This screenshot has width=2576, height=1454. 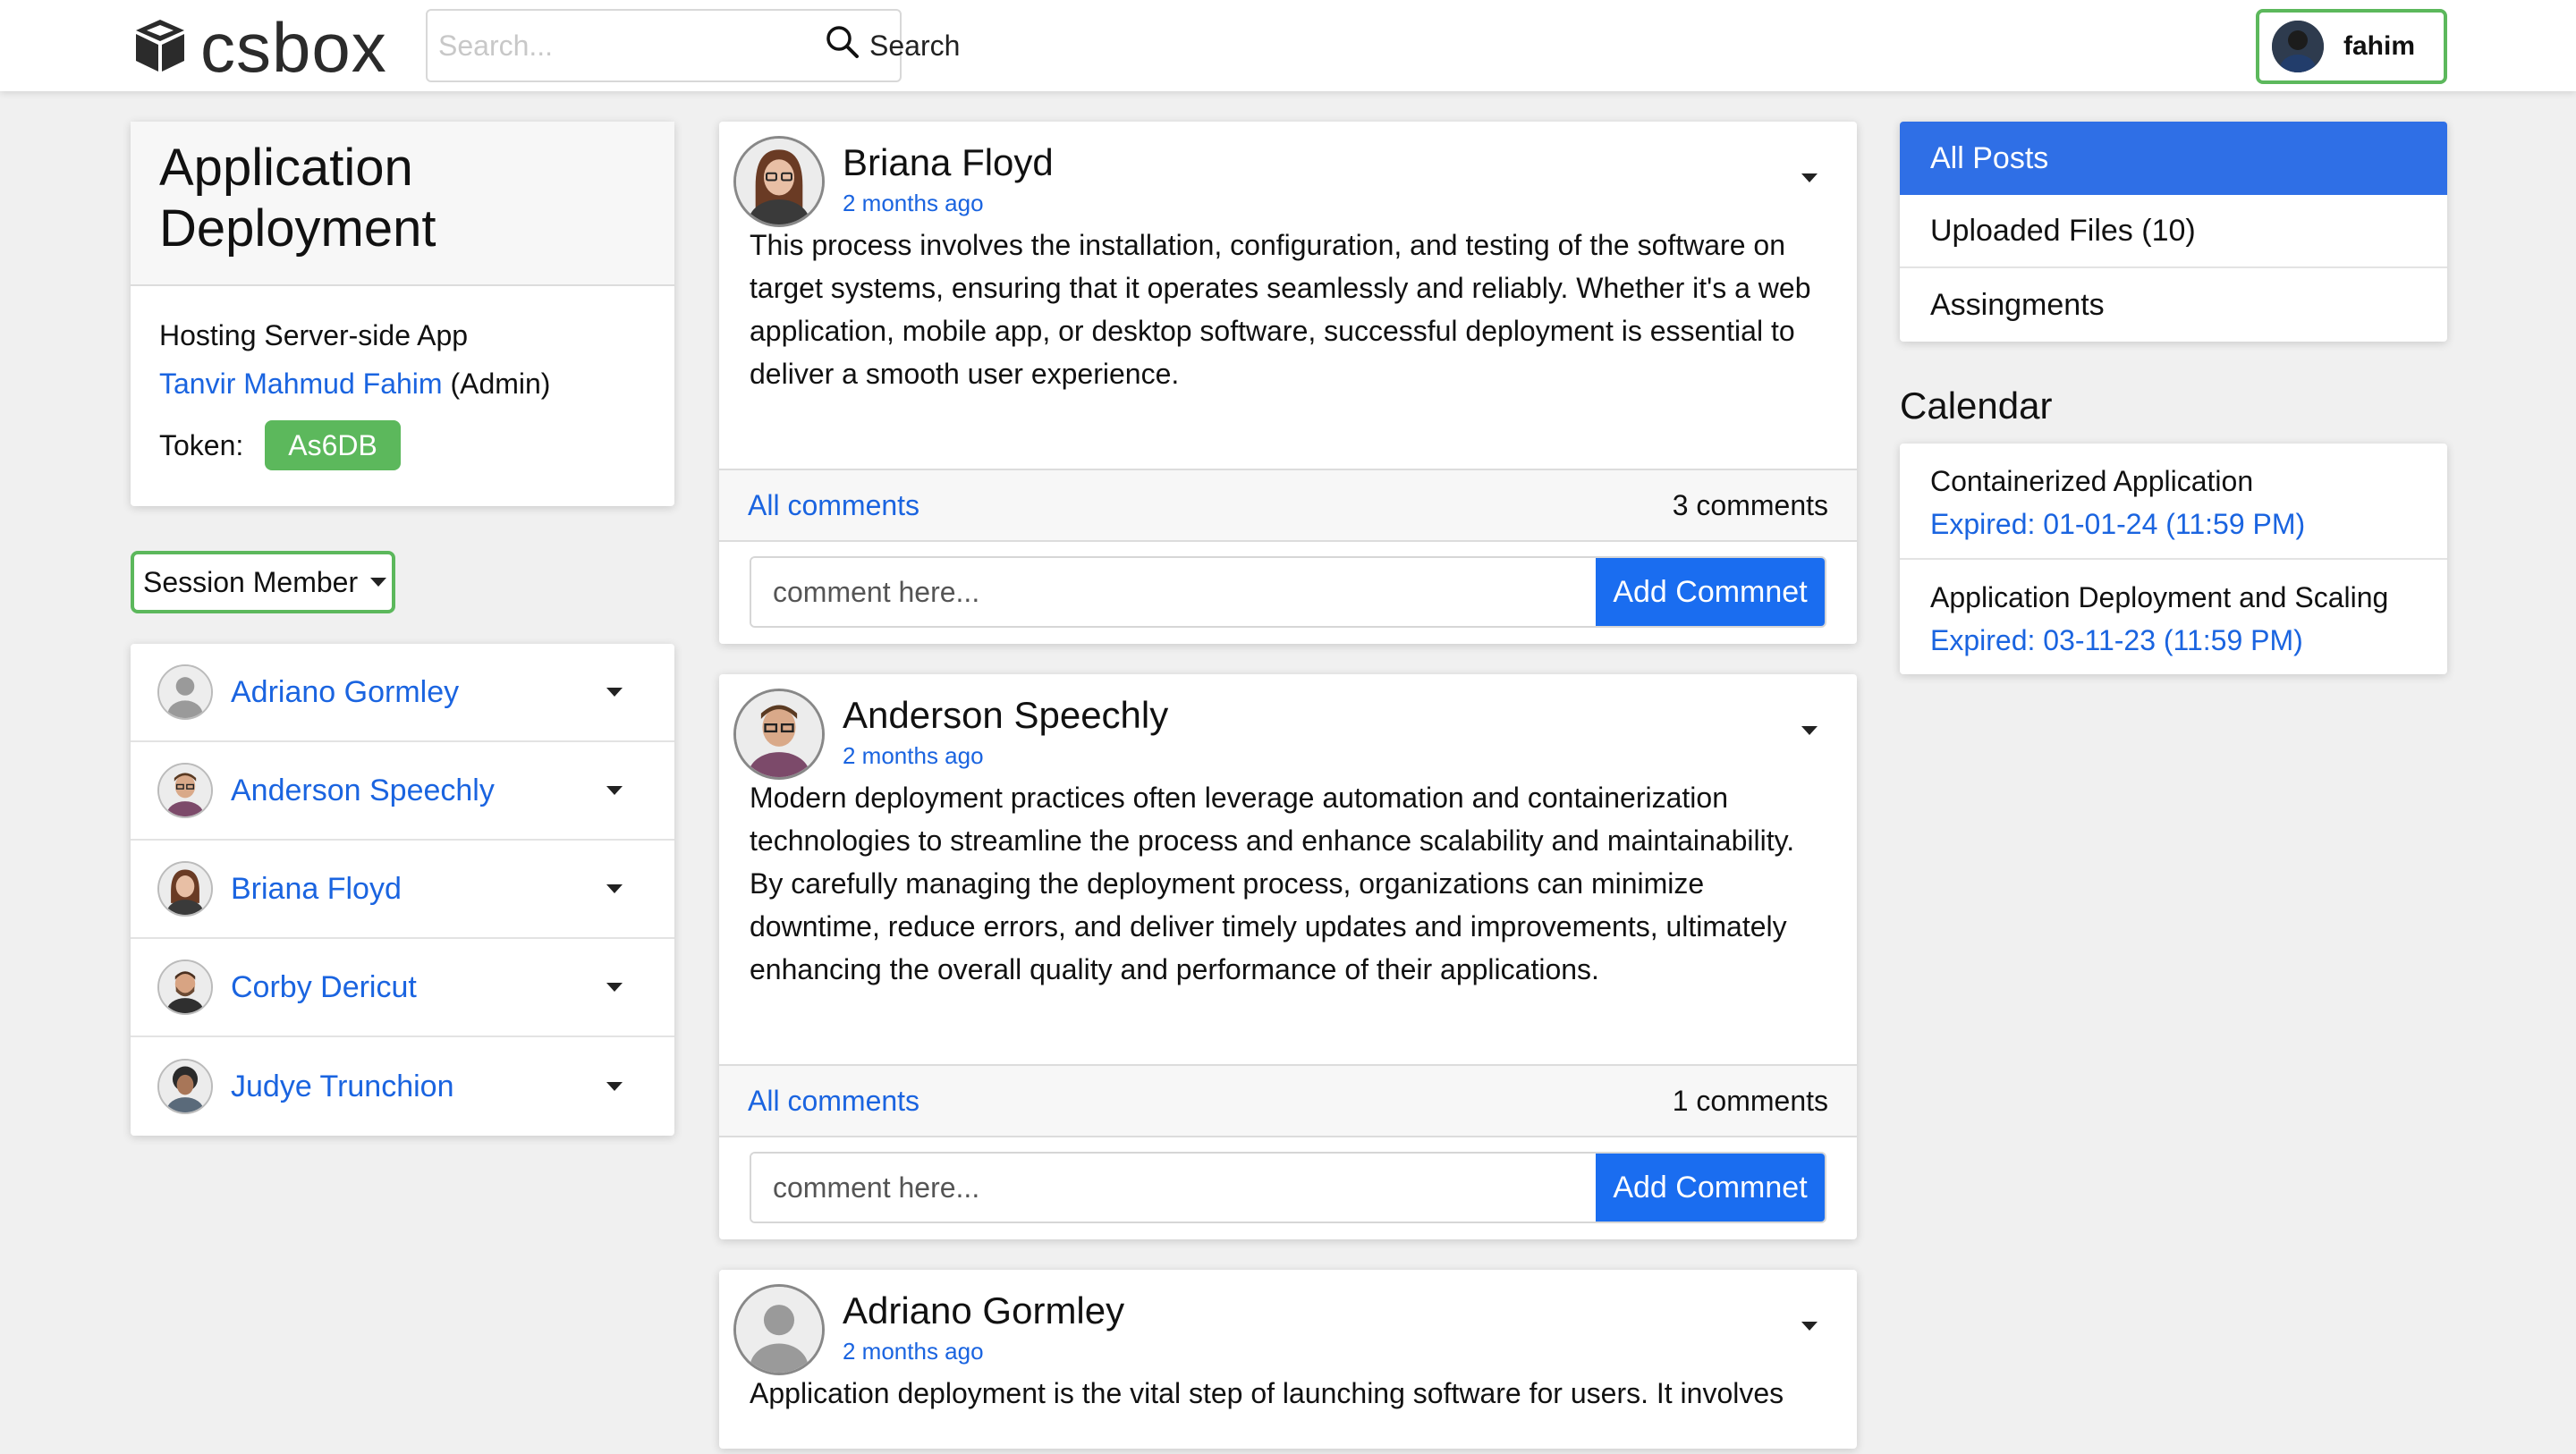 What do you see at coordinates (1750, 1100) in the screenshot?
I see `comment-count: 1 comments` at bounding box center [1750, 1100].